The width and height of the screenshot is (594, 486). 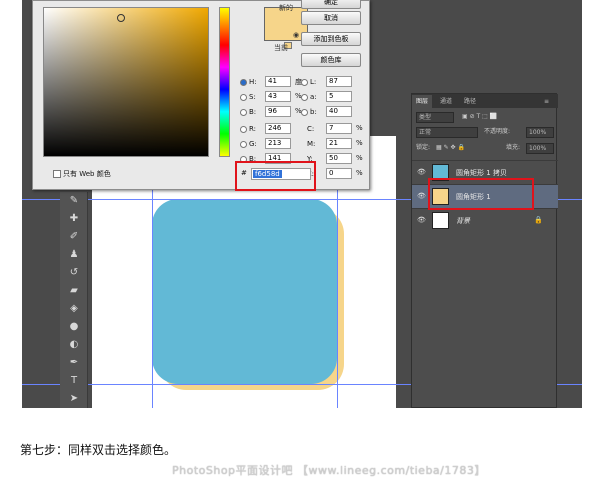 What do you see at coordinates (248, 129) in the screenshot?
I see `r-radio: R:` at bounding box center [248, 129].